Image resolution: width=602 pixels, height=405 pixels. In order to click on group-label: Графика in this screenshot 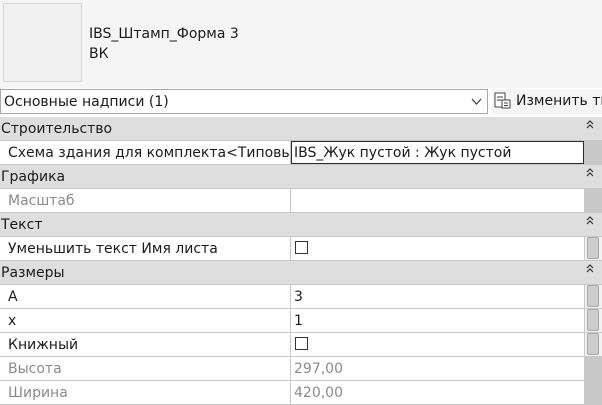, I will do `click(33, 177)`.